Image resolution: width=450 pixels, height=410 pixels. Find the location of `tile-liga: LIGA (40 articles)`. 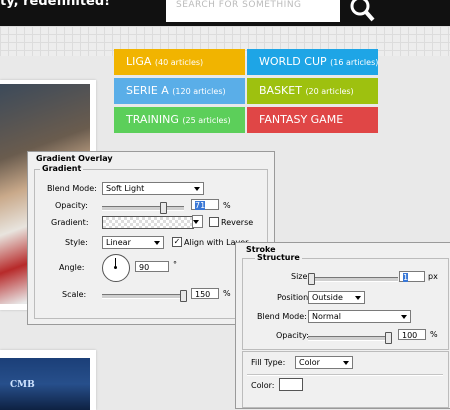

tile-liga: LIGA (40 articles) is located at coordinates (179, 62).